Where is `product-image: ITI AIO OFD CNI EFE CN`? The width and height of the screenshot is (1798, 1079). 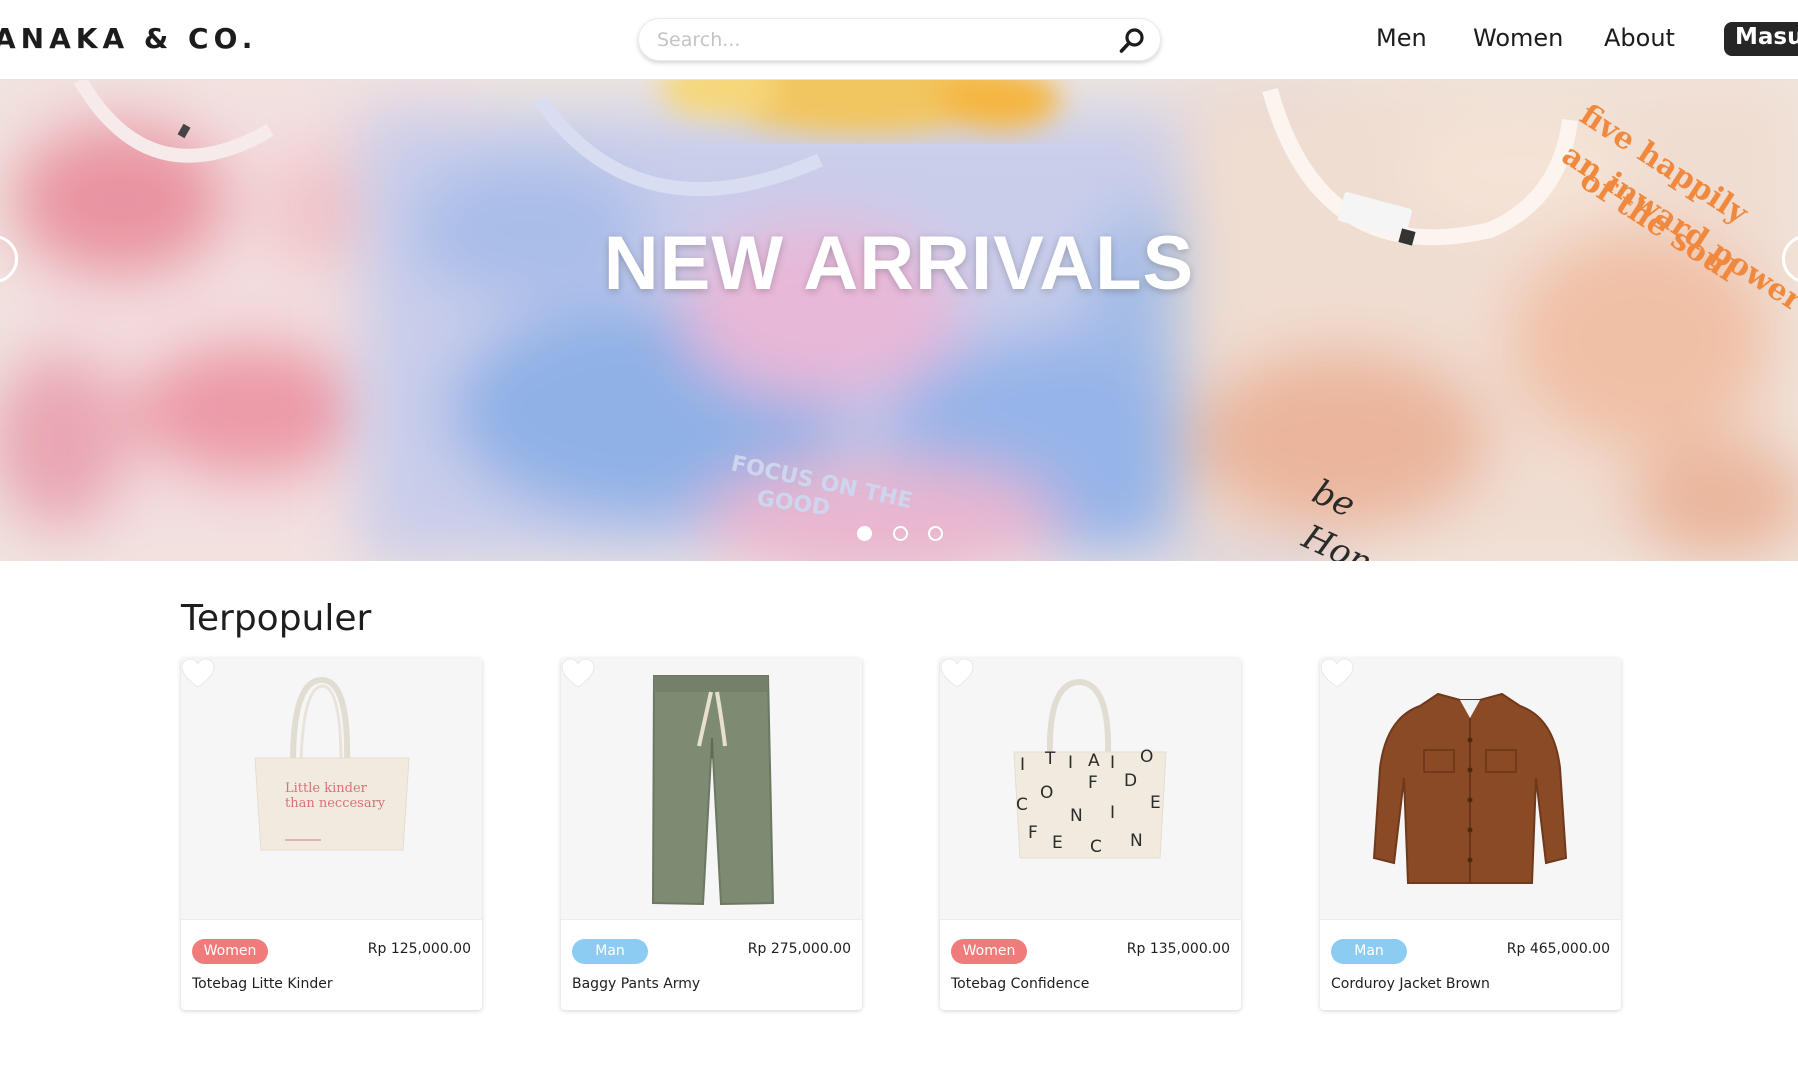
product-image: ITI AIO OFD CNI EFE CN is located at coordinates (1090, 789).